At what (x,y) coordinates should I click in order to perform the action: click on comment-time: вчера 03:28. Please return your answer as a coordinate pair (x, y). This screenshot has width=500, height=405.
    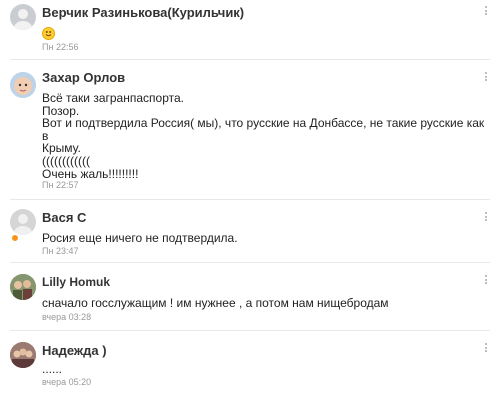
    Looking at the image, I should click on (67, 317).